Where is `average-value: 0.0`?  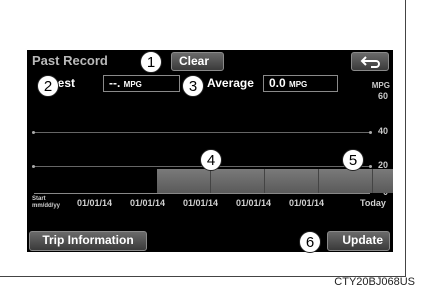 average-value: 0.0 is located at coordinates (277, 83).